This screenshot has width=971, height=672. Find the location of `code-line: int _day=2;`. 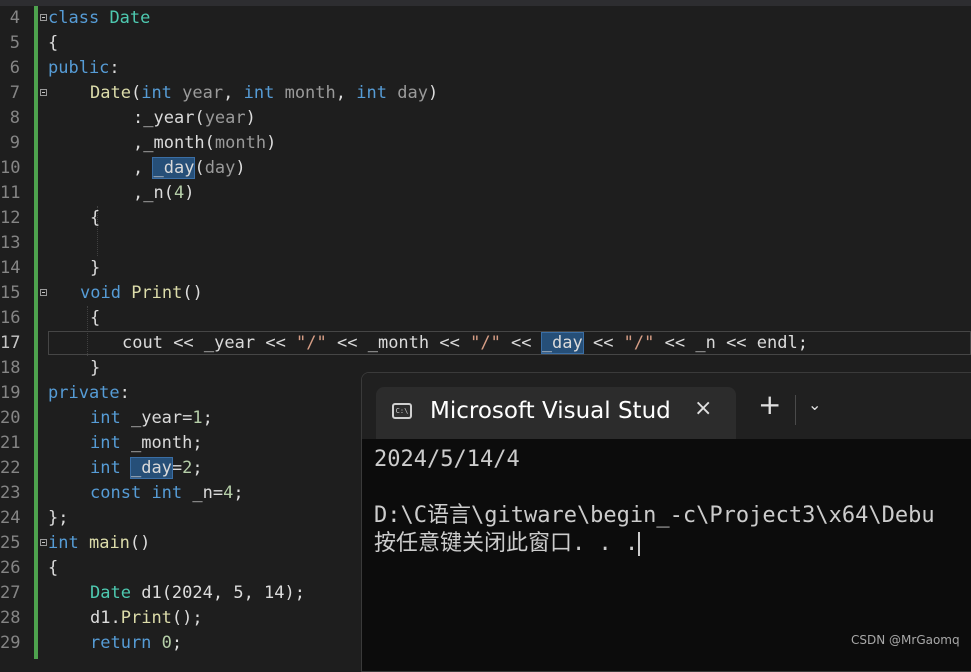

code-line: int _day=2; is located at coordinates (146, 468).